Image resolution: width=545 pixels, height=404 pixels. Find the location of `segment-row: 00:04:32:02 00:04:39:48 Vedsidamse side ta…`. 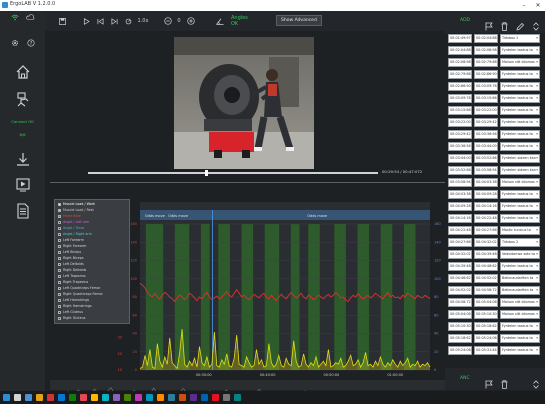

segment-row: 00:04:32:02 00:04:39:48 Vedsidamse side ta… is located at coordinates (495, 254).